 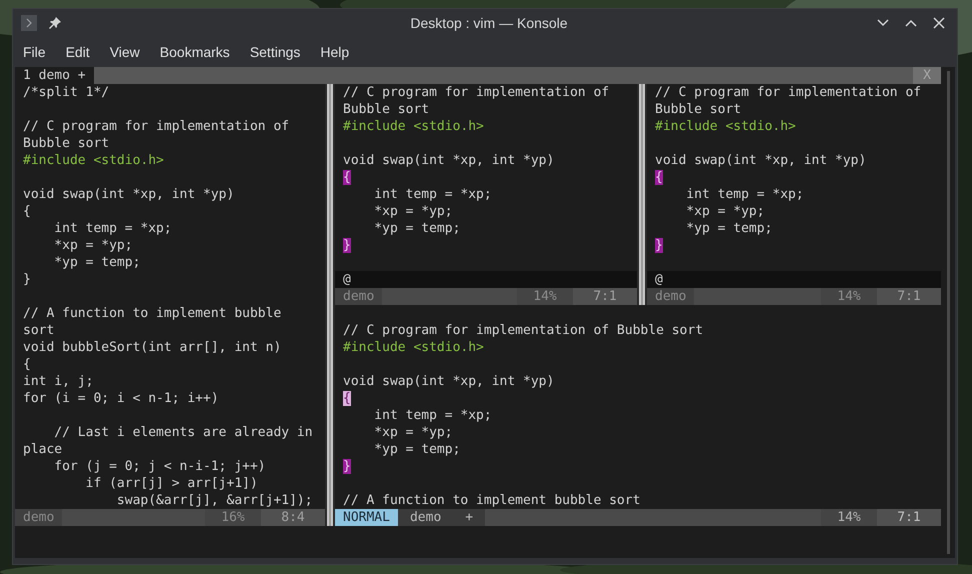 What do you see at coordinates (58, 381) in the screenshot?
I see `code-line: int i, j;` at bounding box center [58, 381].